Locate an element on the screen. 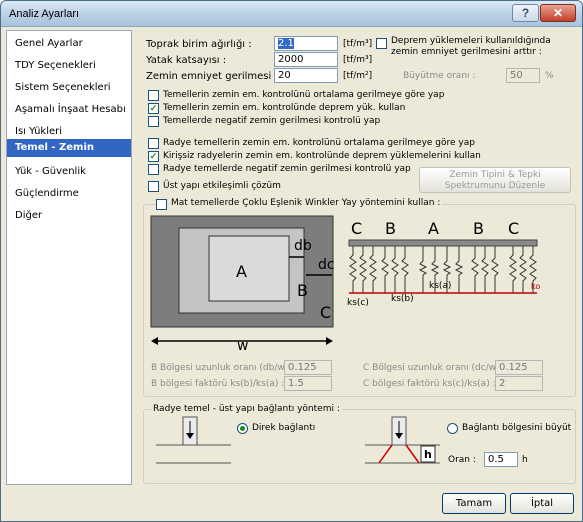 This screenshot has width=583, height=522. allowable-stress-label: Zemin emniyet gerilmesi : is located at coordinates (212, 76).